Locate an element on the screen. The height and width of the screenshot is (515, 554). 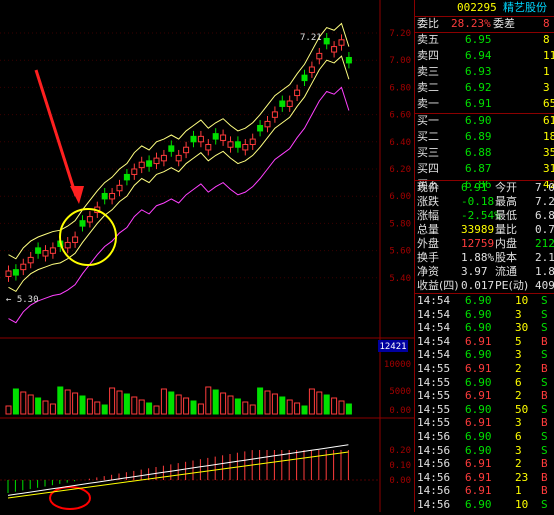
bid-volume: 35 is located at coordinates (548, 152).